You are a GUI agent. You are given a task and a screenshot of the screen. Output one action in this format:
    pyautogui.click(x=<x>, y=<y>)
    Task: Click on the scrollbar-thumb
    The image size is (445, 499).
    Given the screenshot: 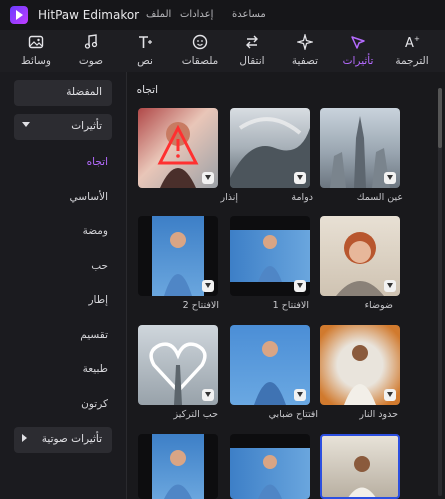 What is the action you would take?
    pyautogui.click(x=440, y=118)
    